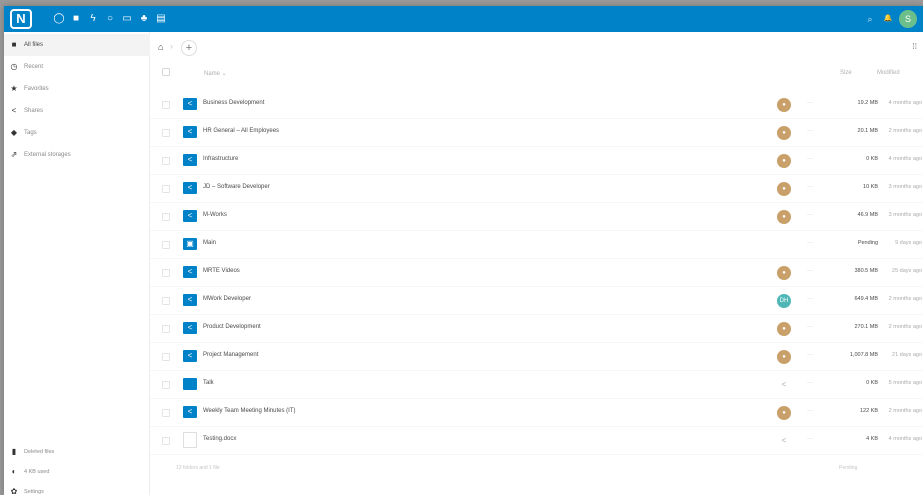 The height and width of the screenshot is (495, 923). What do you see at coordinates (215, 215) in the screenshot?
I see `file-name: M-Works` at bounding box center [215, 215].